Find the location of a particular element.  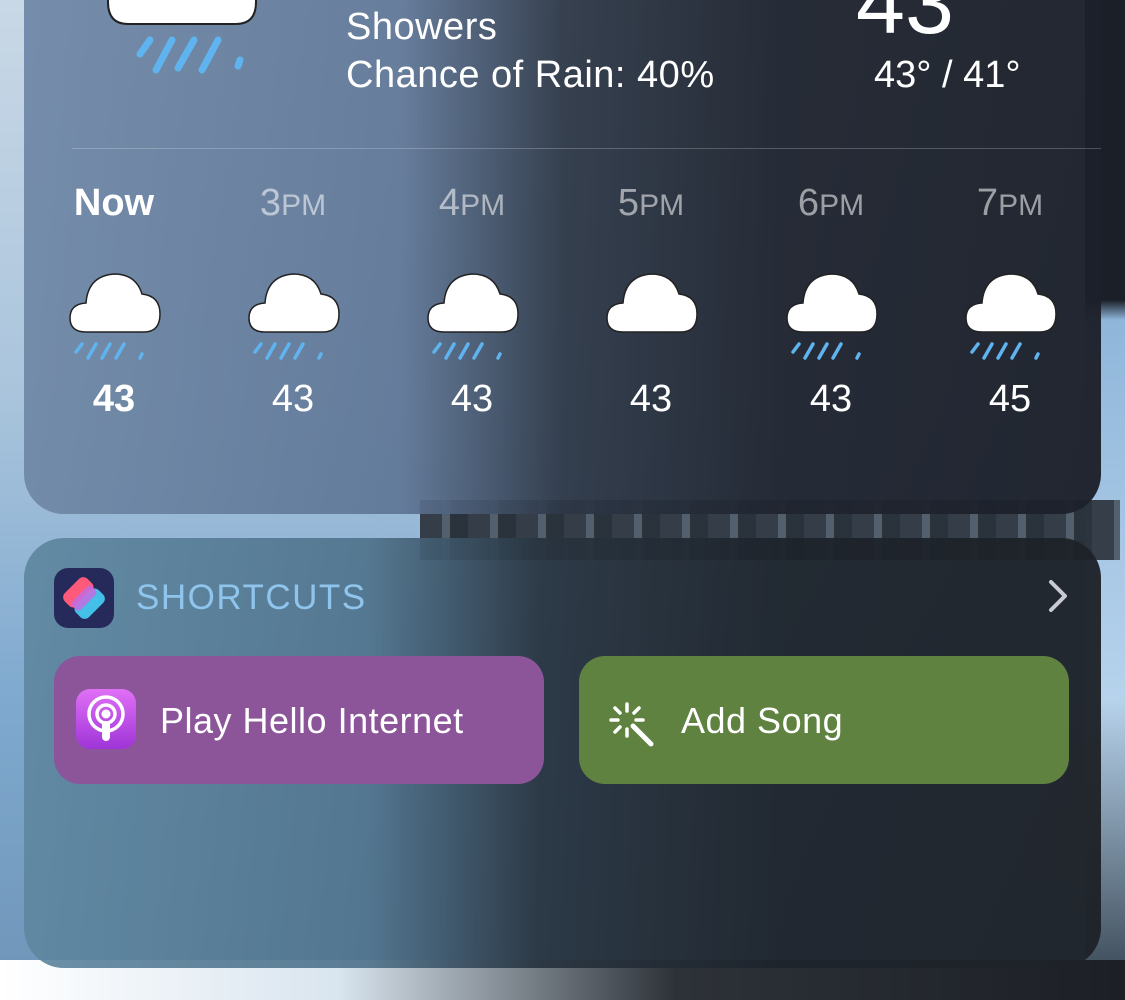

hour-label: 3PM is located at coordinates (293, 203).